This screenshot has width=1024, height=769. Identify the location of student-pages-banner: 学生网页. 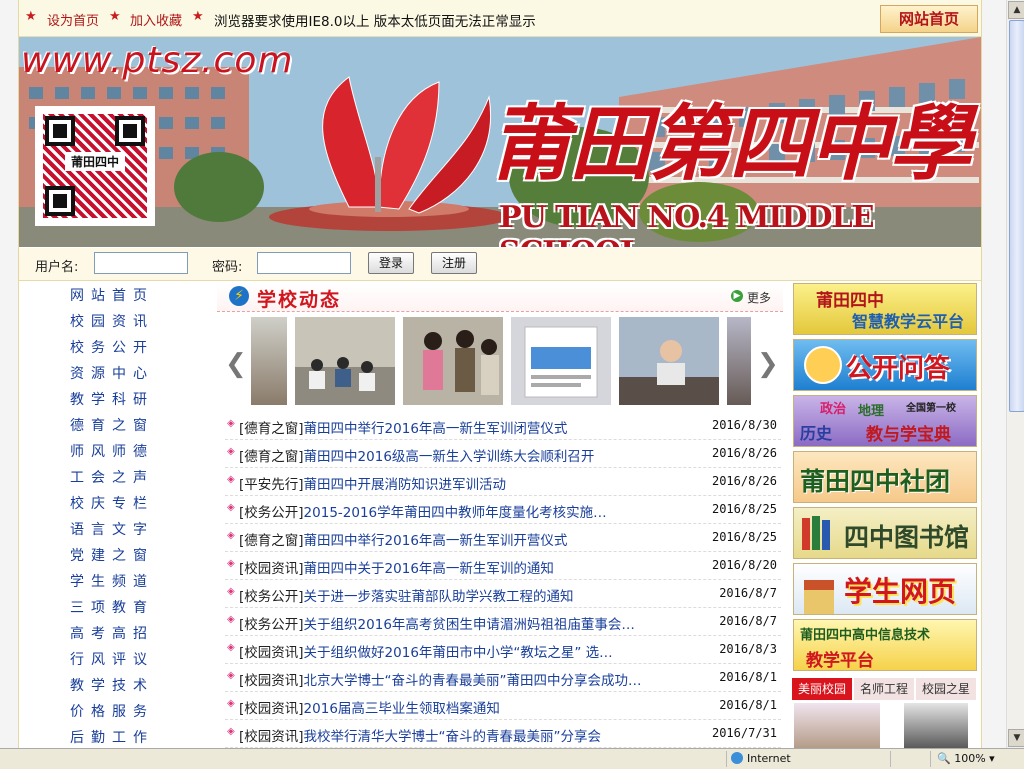
(885, 589).